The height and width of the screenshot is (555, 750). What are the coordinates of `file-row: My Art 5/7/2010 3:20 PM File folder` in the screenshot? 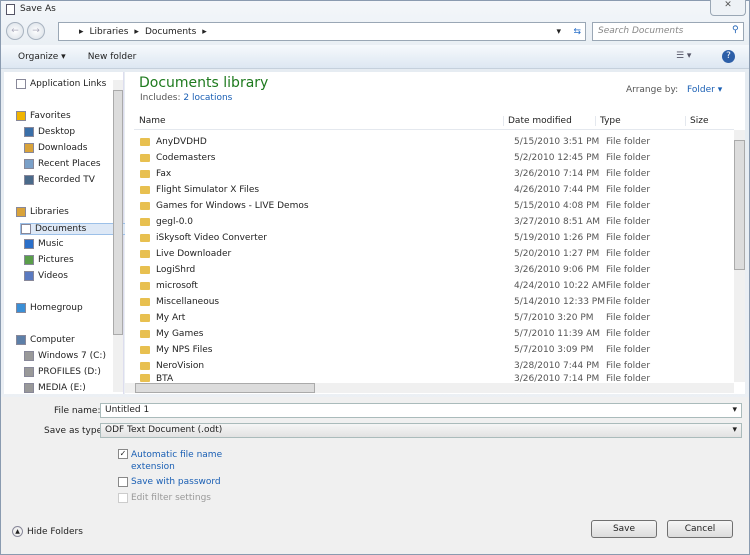 It's located at (435, 318).